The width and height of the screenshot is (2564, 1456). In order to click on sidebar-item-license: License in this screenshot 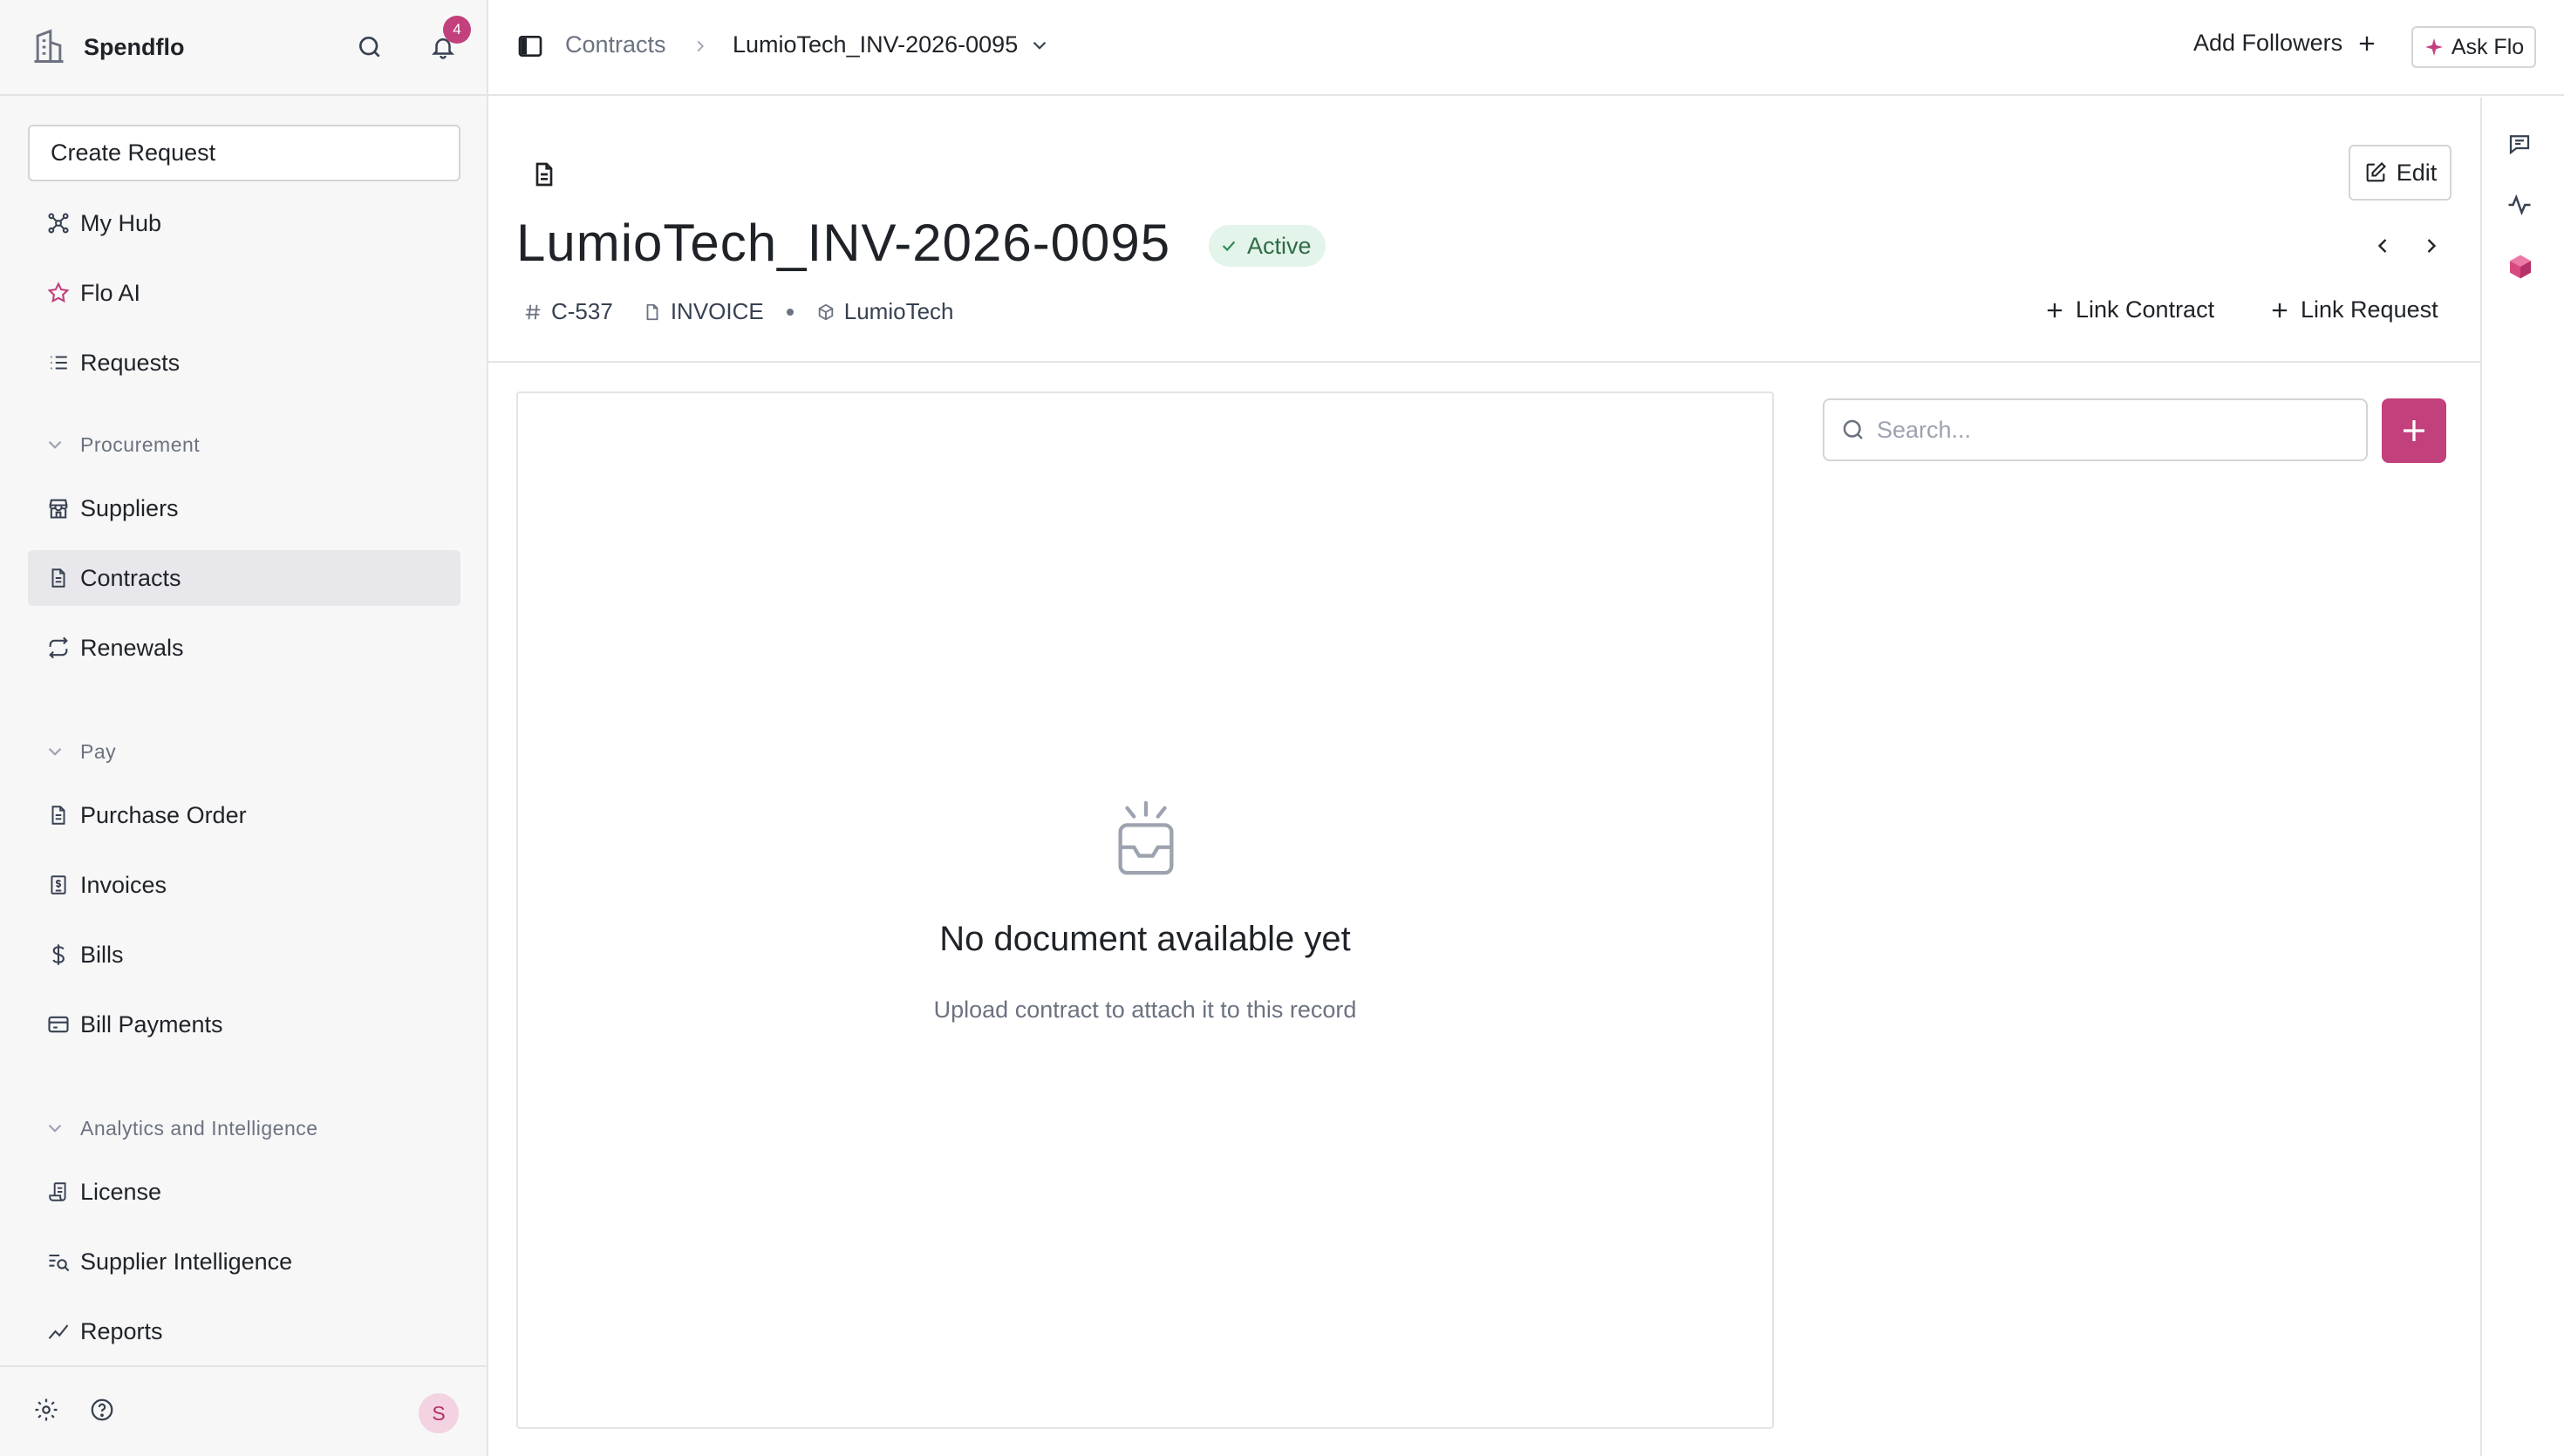, I will do `click(244, 1192)`.